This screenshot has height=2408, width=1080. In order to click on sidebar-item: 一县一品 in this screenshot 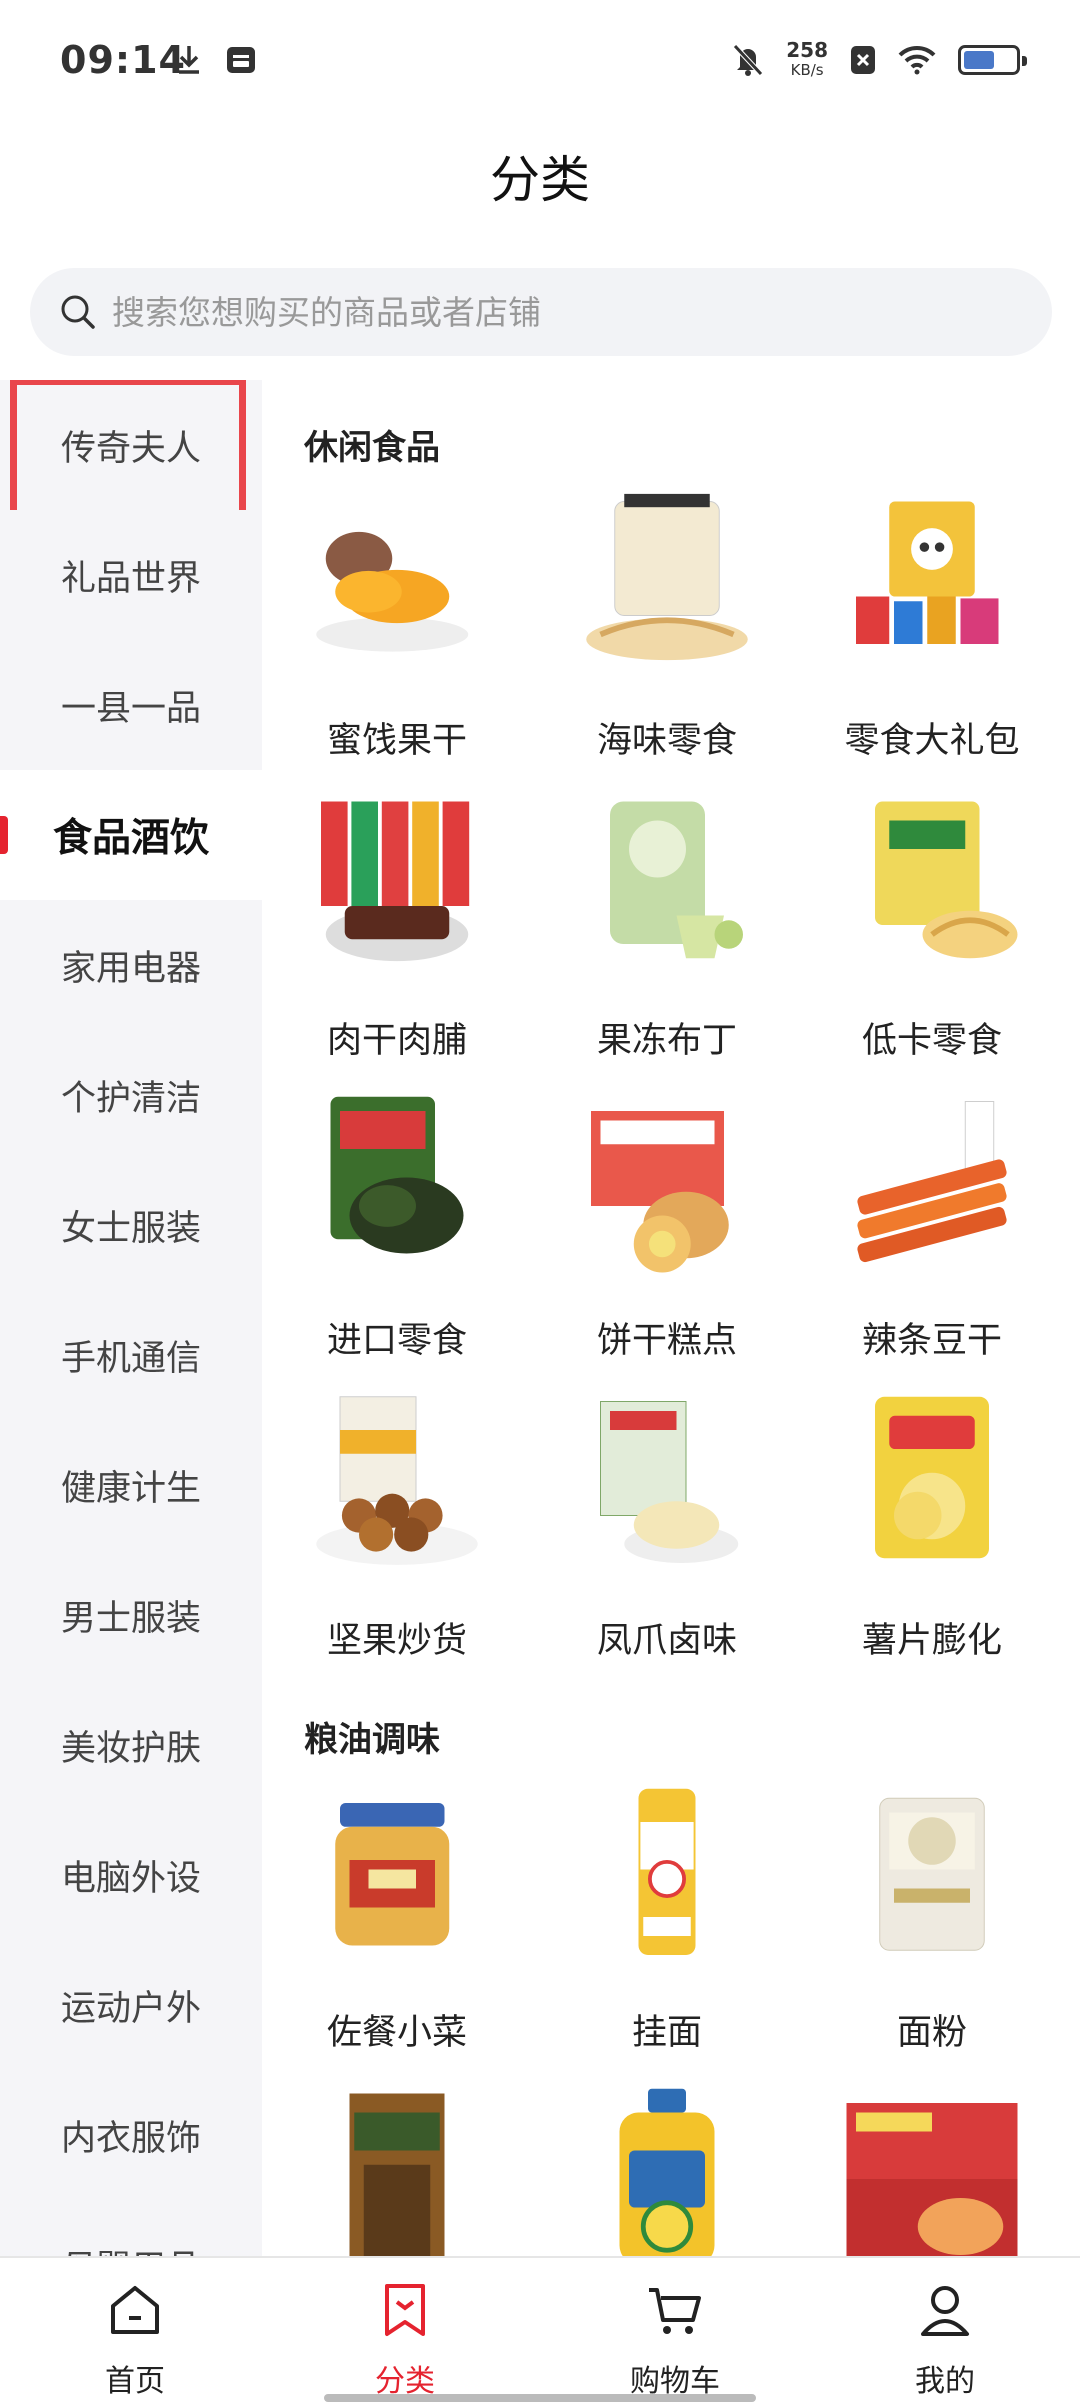, I will do `click(131, 705)`.